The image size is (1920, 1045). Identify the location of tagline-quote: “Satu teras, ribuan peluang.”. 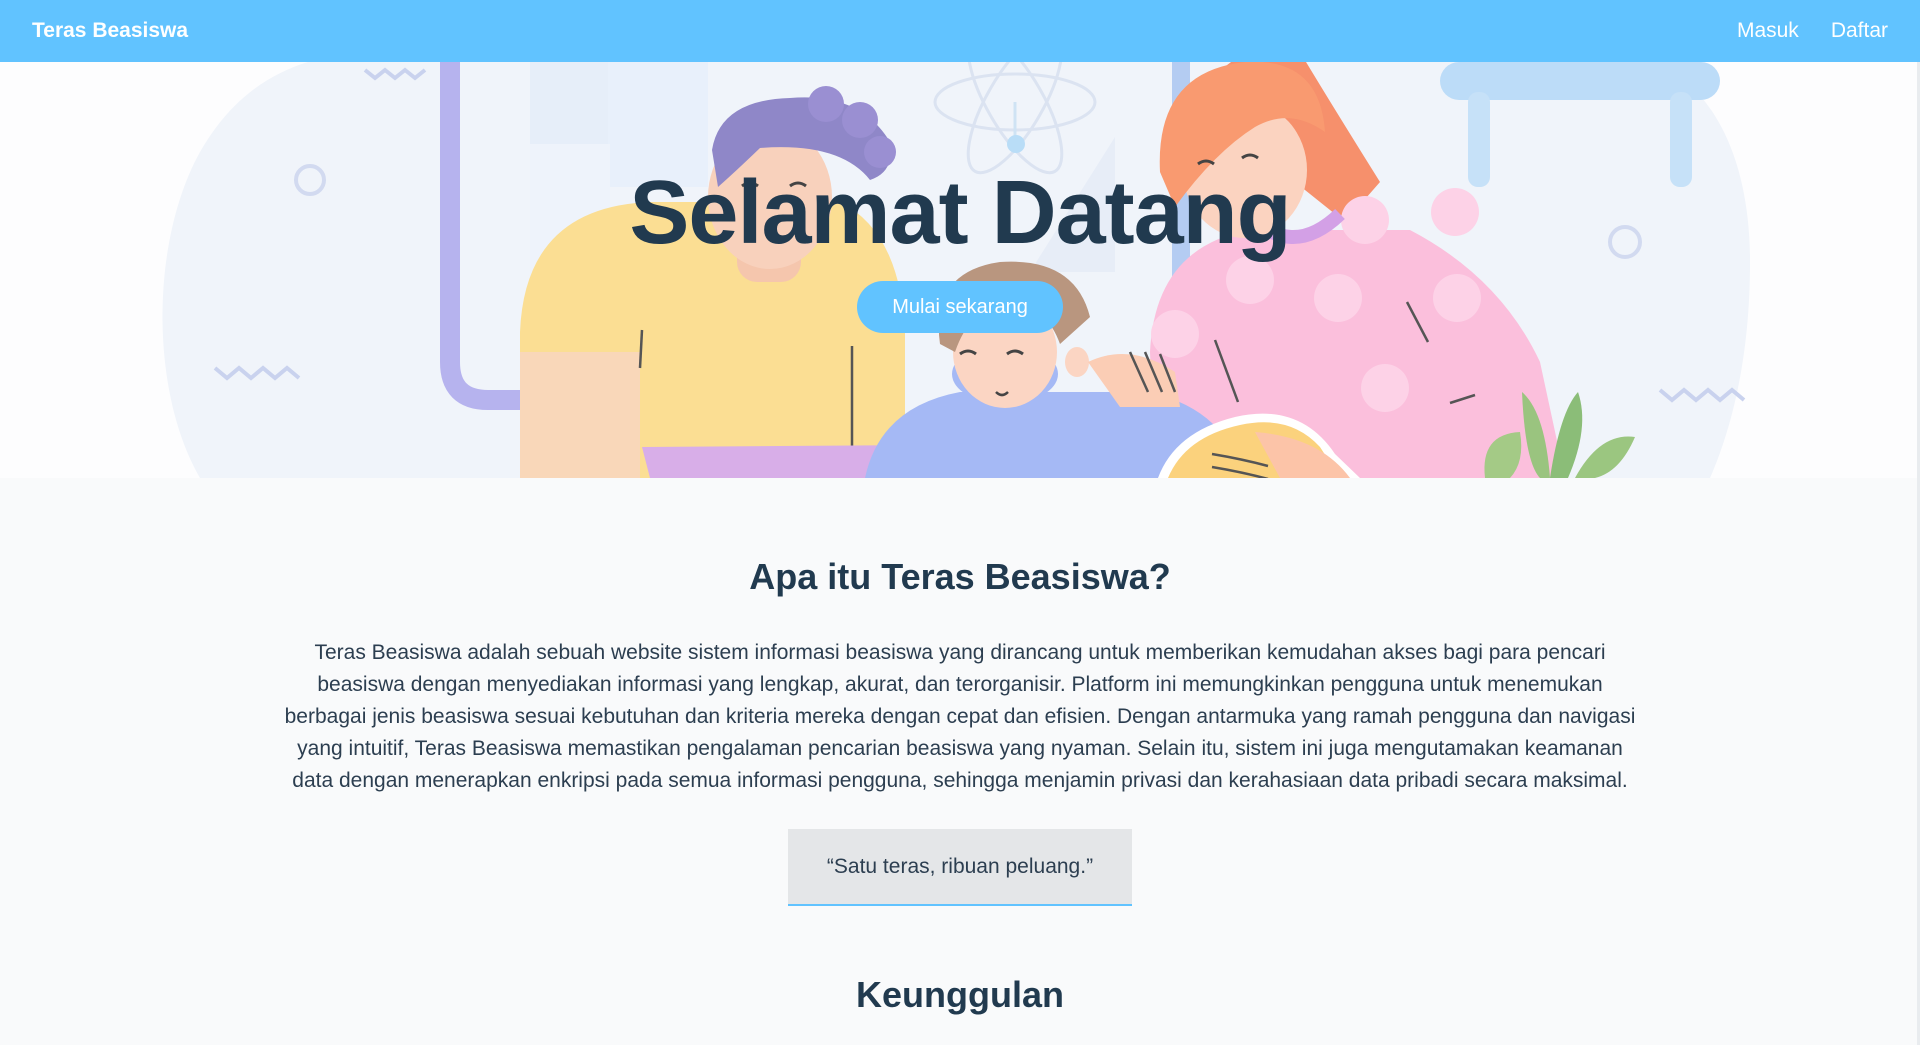
(960, 867).